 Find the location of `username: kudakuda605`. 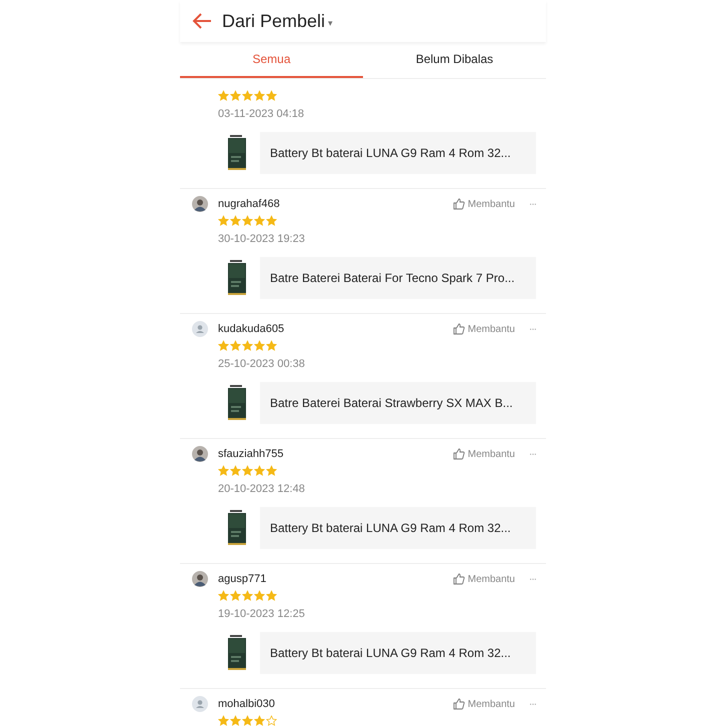

username: kudakuda605 is located at coordinates (252, 329).